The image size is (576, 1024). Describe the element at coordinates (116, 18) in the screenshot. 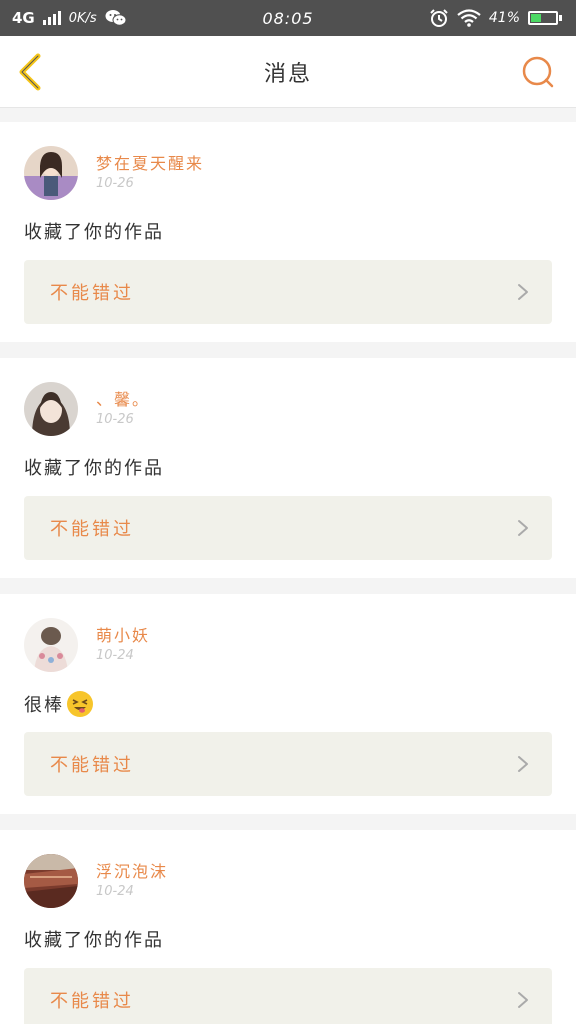

I see `wechat-icon` at that location.